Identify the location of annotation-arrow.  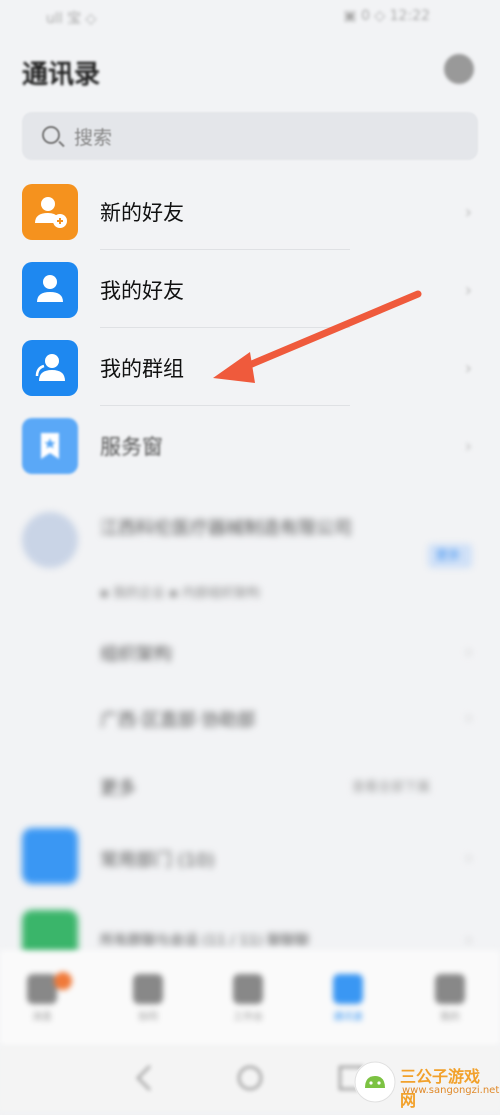
(317, 336).